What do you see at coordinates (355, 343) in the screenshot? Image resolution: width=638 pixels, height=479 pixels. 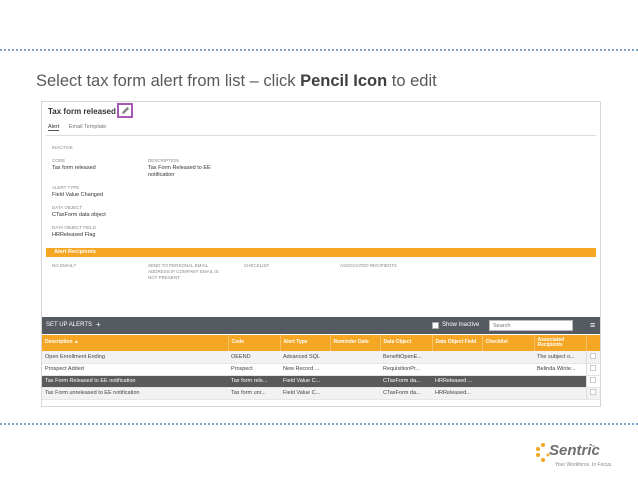 I see `col-reminder-date: Reminder Date` at bounding box center [355, 343].